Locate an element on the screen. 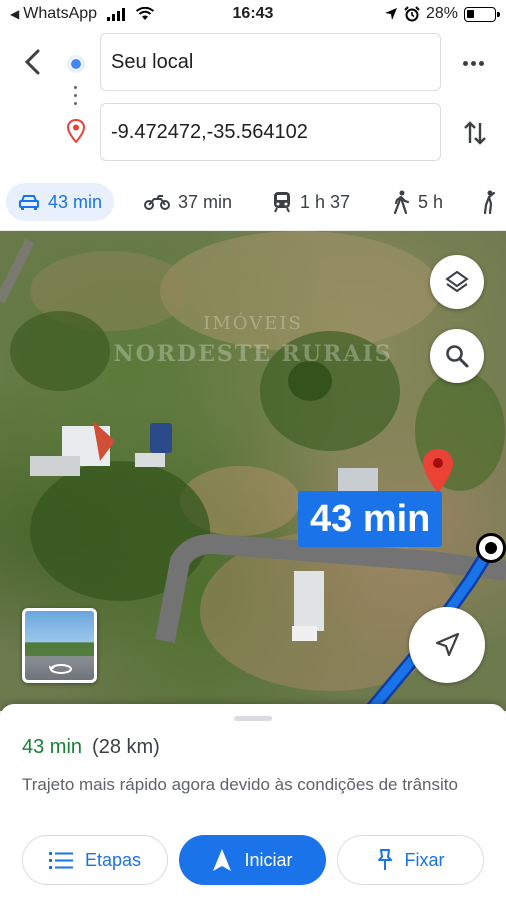 Image resolution: width=506 pixels, height=900 pixels. route-duration: 43 min is located at coordinates (52, 747).